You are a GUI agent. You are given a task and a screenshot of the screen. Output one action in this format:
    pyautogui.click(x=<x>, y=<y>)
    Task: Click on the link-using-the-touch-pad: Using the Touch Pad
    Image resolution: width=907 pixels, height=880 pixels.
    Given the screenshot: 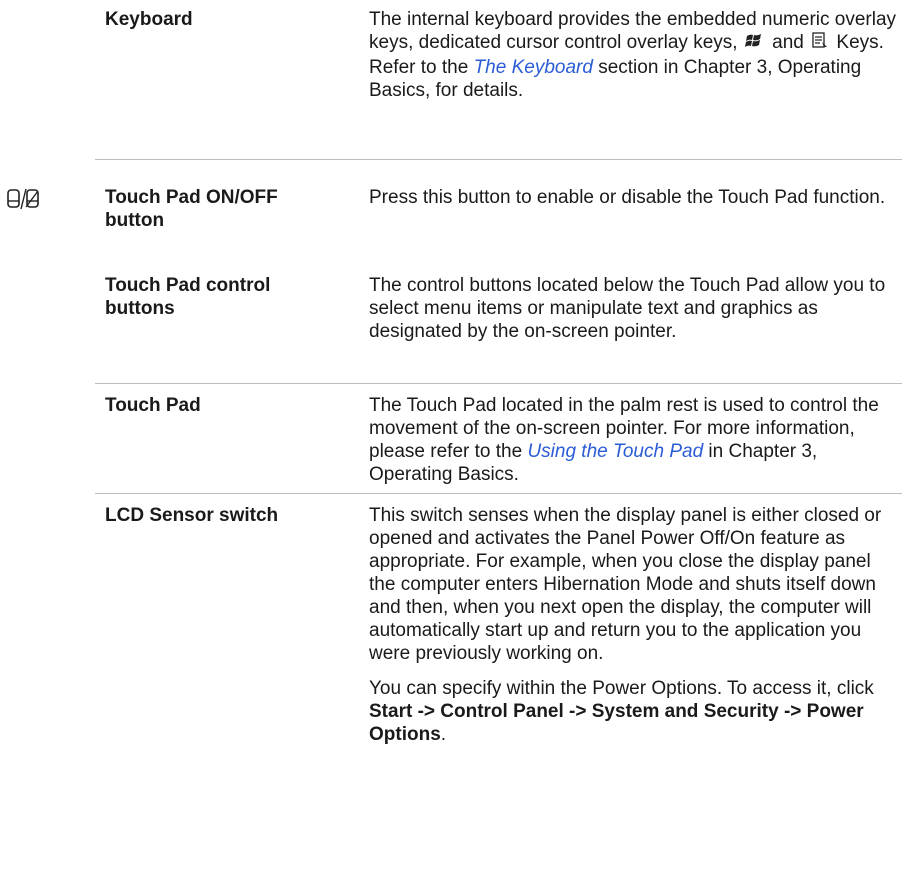 What is the action you would take?
    pyautogui.click(x=615, y=451)
    